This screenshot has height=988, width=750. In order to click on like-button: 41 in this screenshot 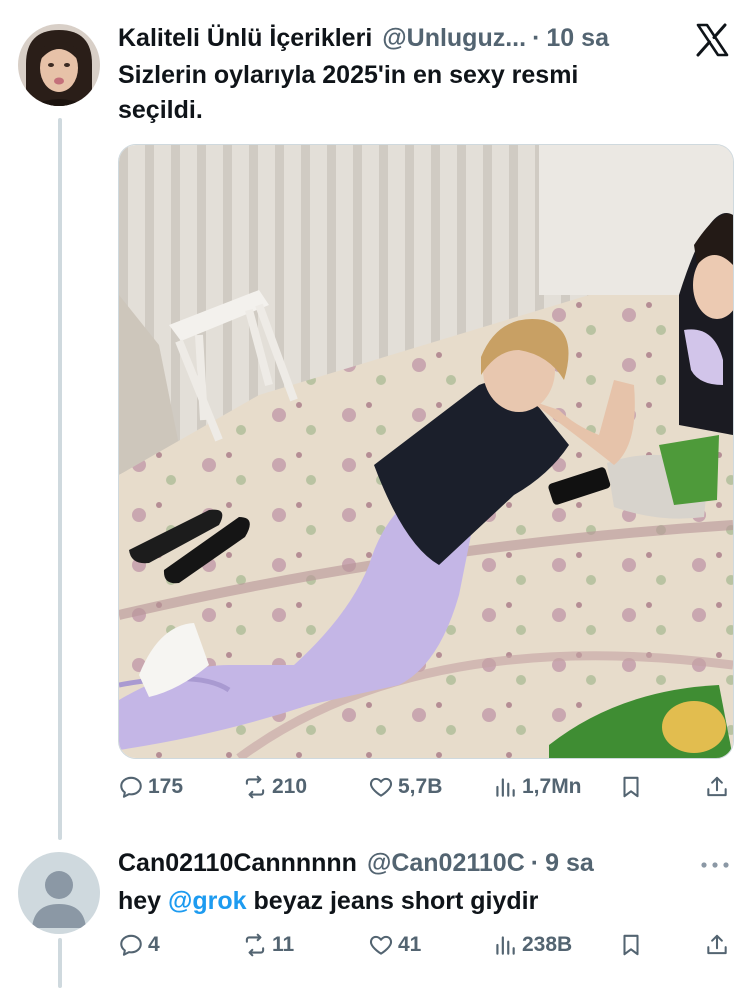, I will do `click(394, 945)`.